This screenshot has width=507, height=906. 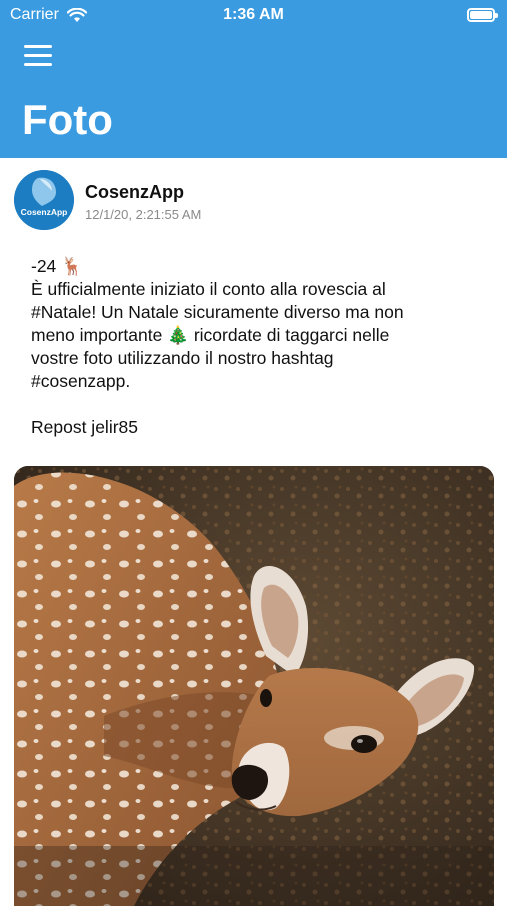 I want to click on status-bar: Carrier 1:36 AM, so click(x=253, y=15).